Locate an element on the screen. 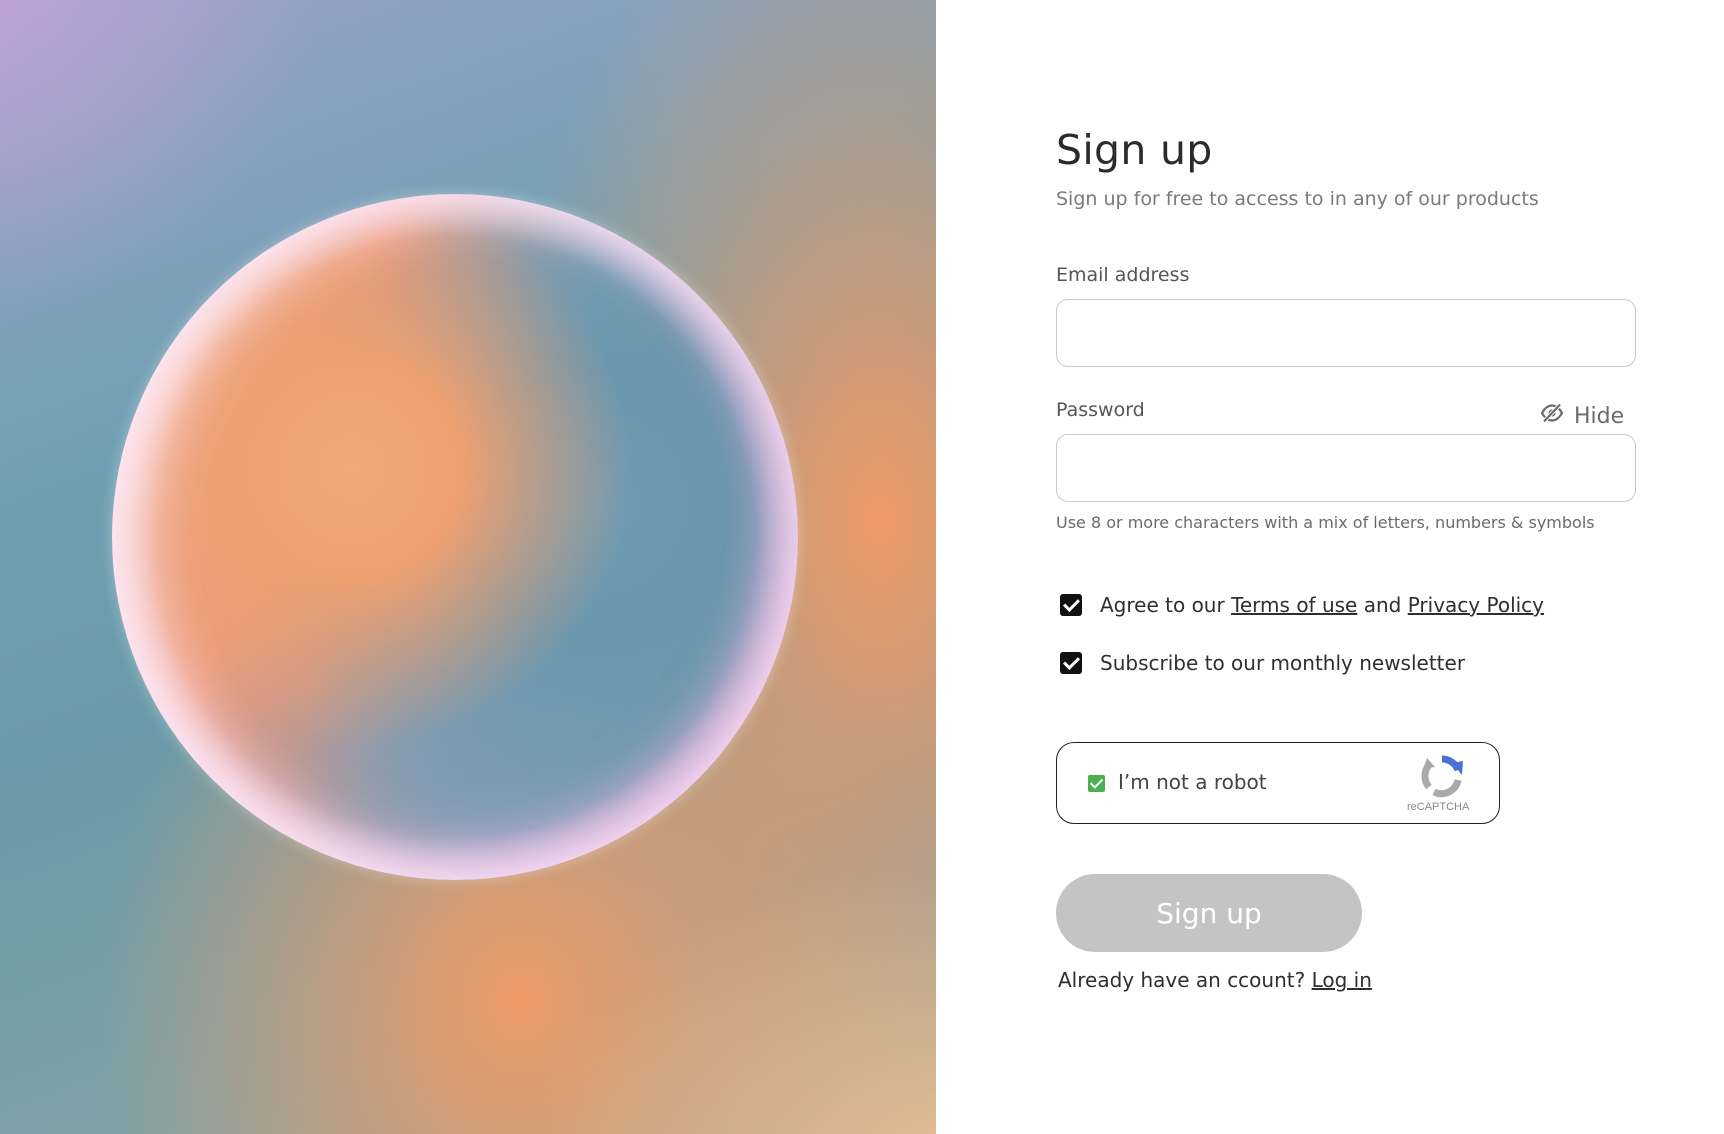 The image size is (1724, 1134). terms-middle: and is located at coordinates (1382, 605).